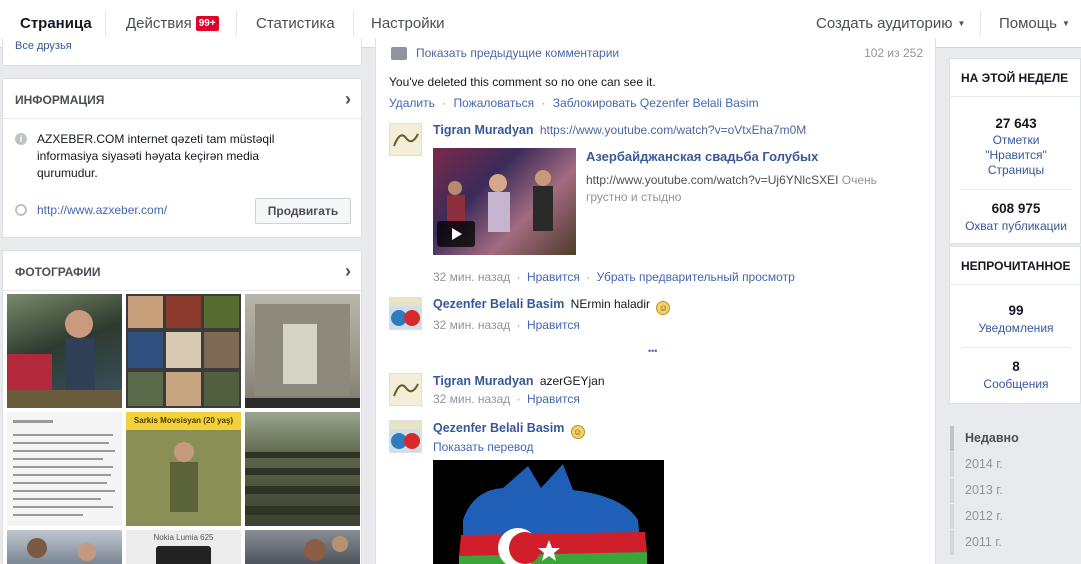 The width and height of the screenshot is (1081, 564). What do you see at coordinates (1015, 366) in the screenshot?
I see `messages-count: 8` at bounding box center [1015, 366].